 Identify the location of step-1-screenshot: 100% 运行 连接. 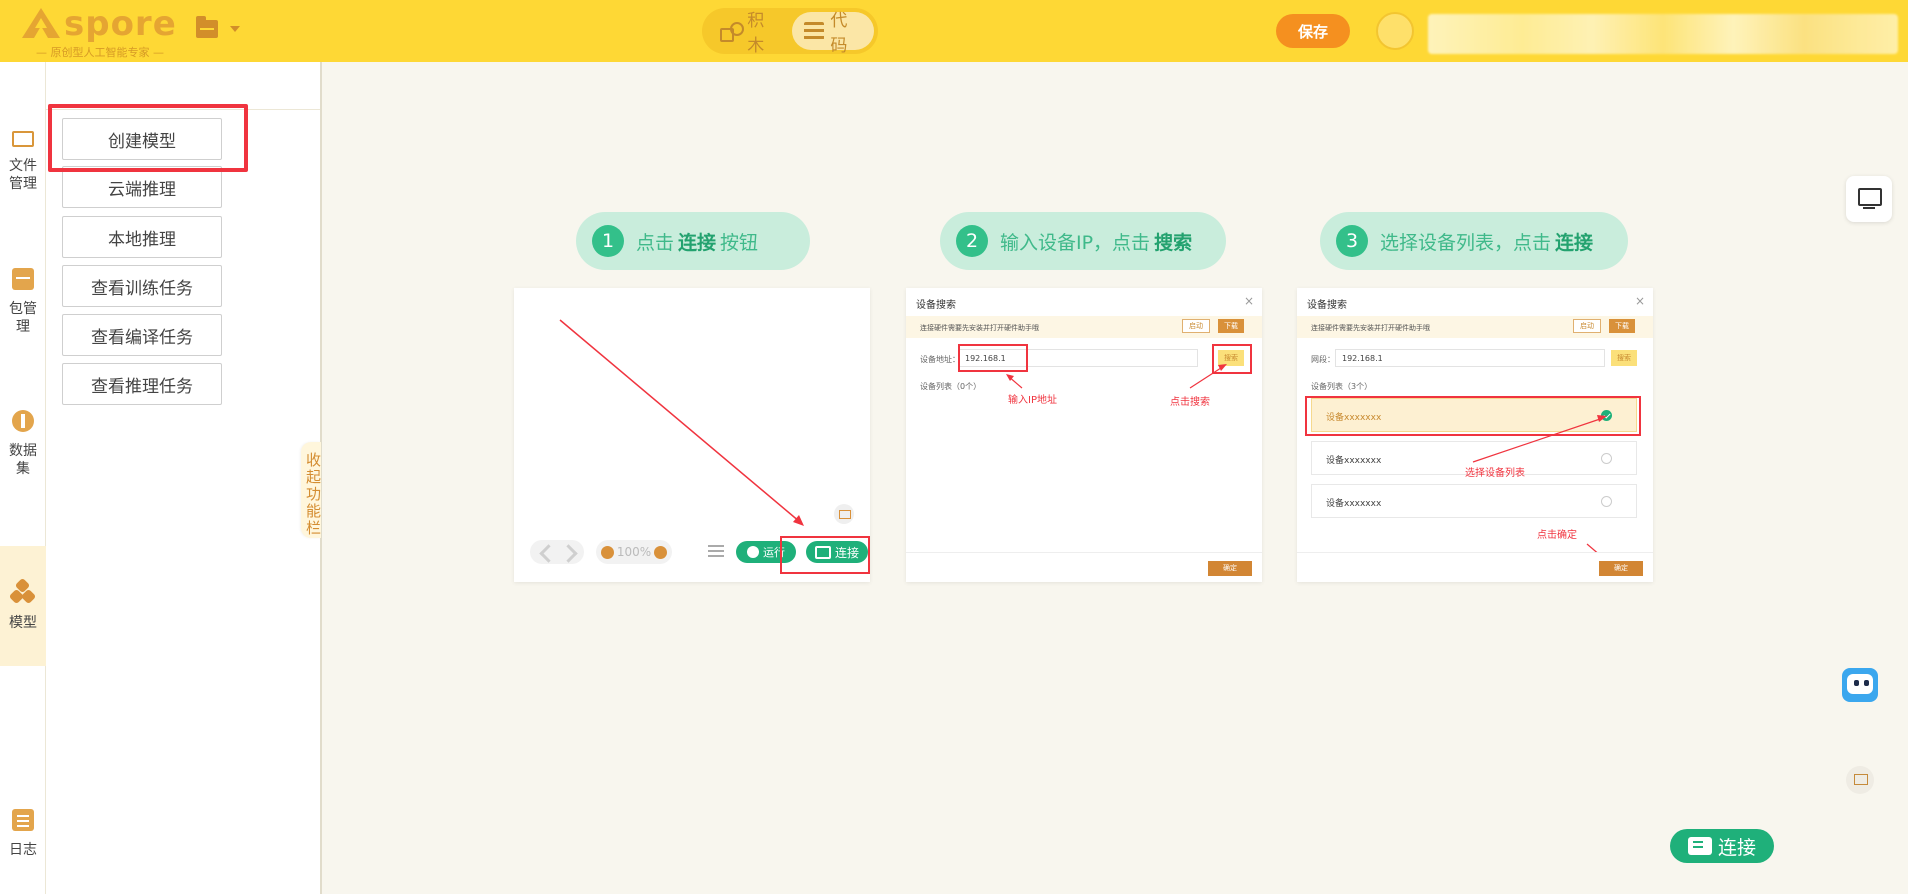
(692, 435).